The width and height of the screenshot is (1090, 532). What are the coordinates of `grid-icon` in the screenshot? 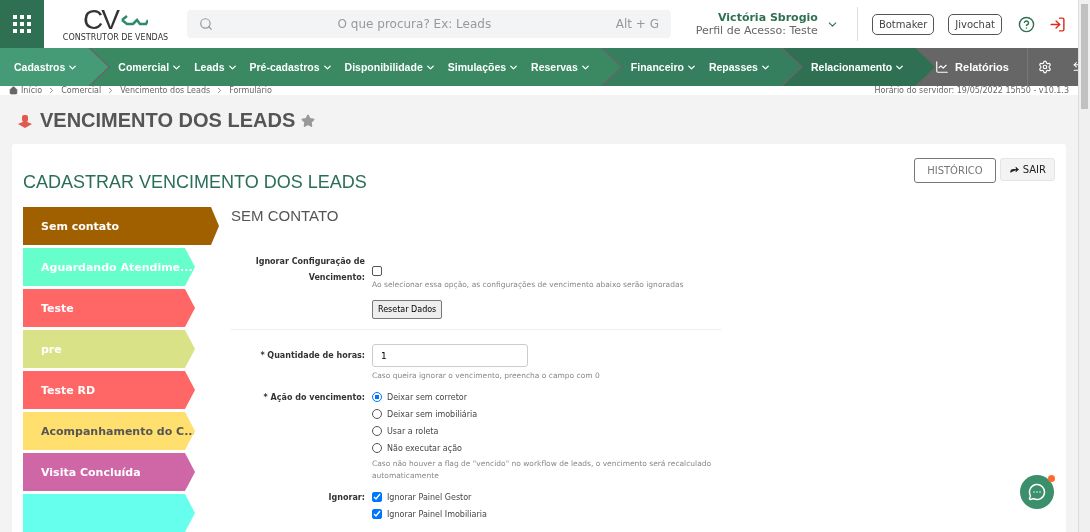 It's located at (22, 24).